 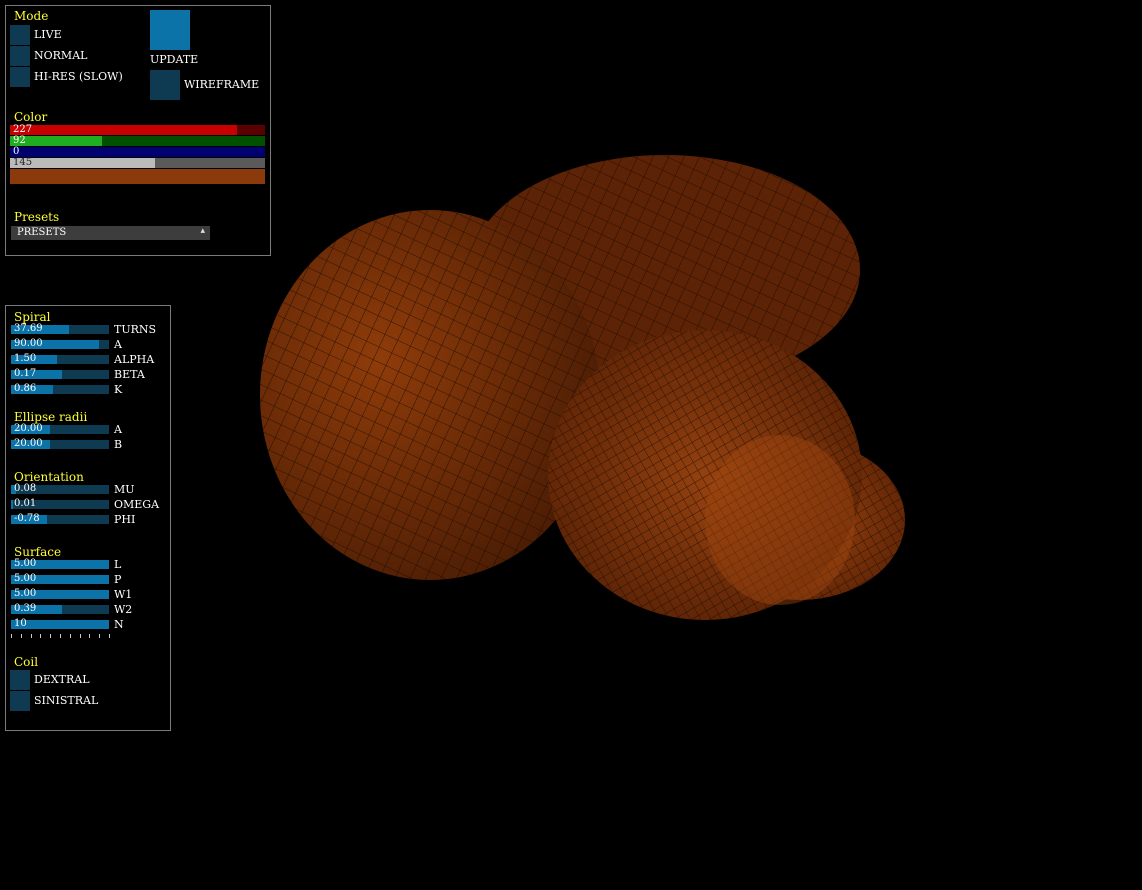 What do you see at coordinates (25, 578) in the screenshot?
I see `p-value: 5.00` at bounding box center [25, 578].